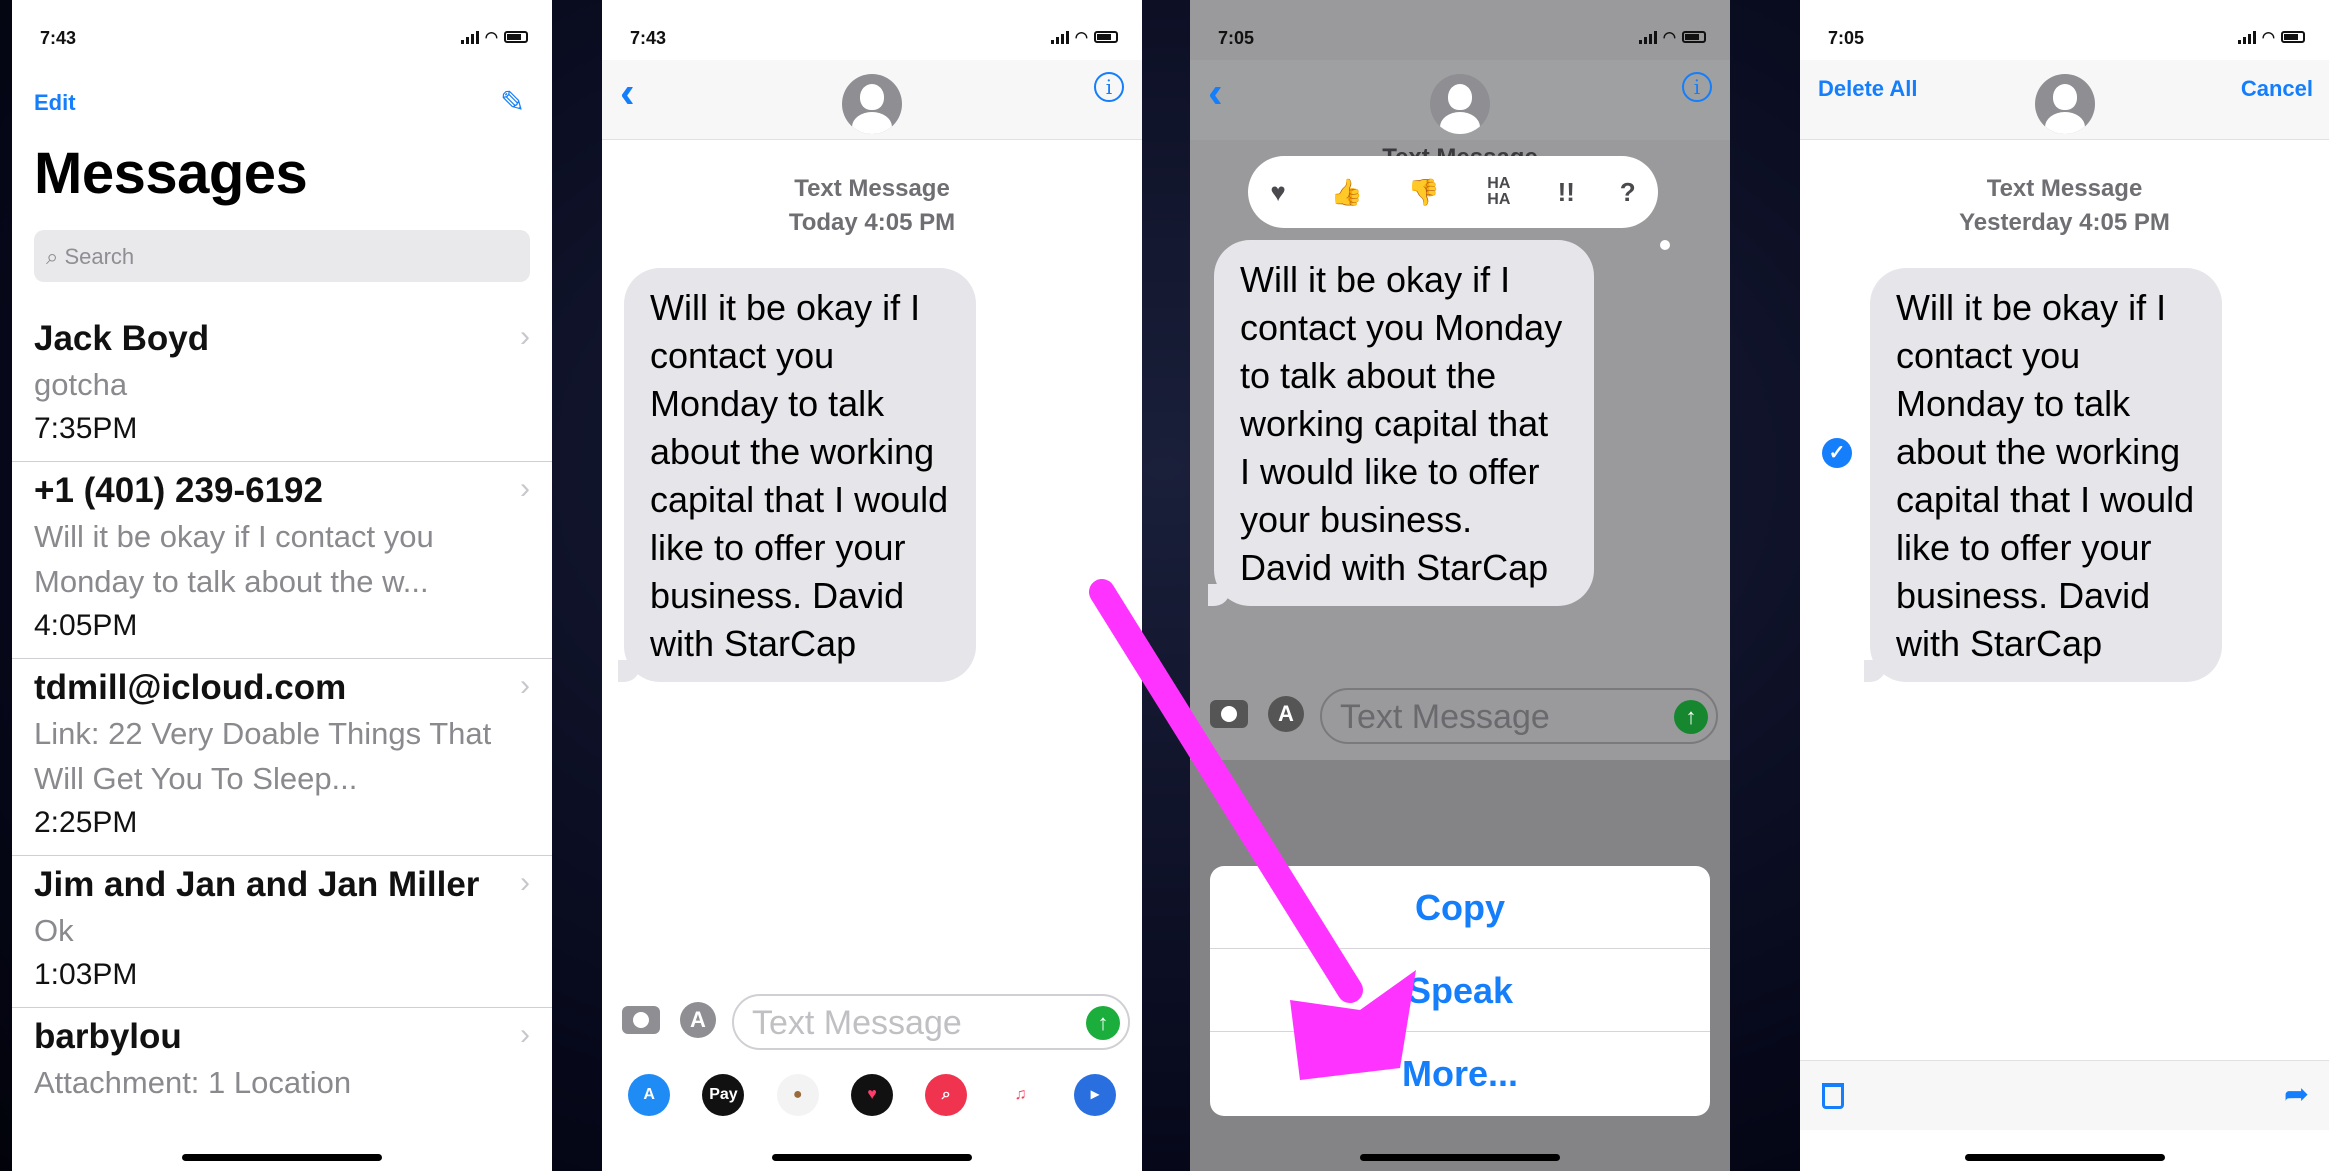 Image resolution: width=2329 pixels, height=1171 pixels. Describe the element at coordinates (81, 384) in the screenshot. I see `conversation-preview: gotcha` at that location.